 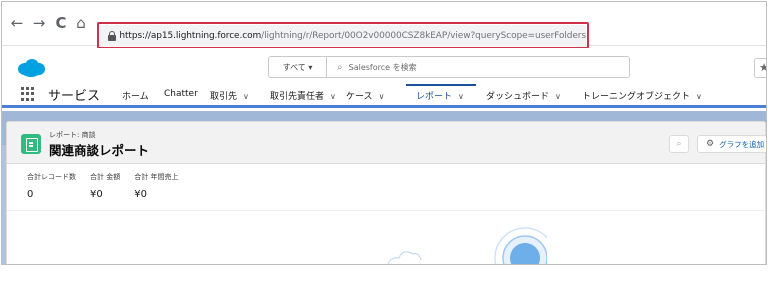 What do you see at coordinates (28, 94) in the screenshot?
I see `app-launcher-icon` at bounding box center [28, 94].